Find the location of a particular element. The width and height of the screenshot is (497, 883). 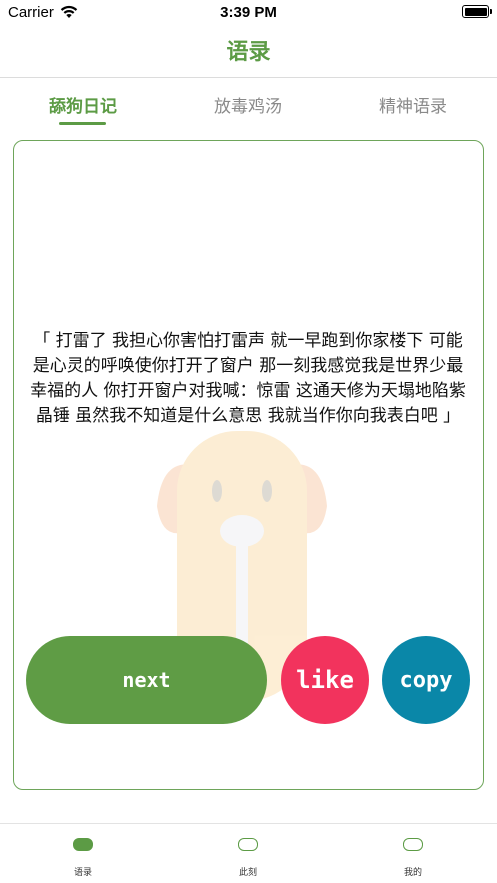

category-tabs: 舔狗日记 放毒鸡汤 精神语录 is located at coordinates (248, 103).